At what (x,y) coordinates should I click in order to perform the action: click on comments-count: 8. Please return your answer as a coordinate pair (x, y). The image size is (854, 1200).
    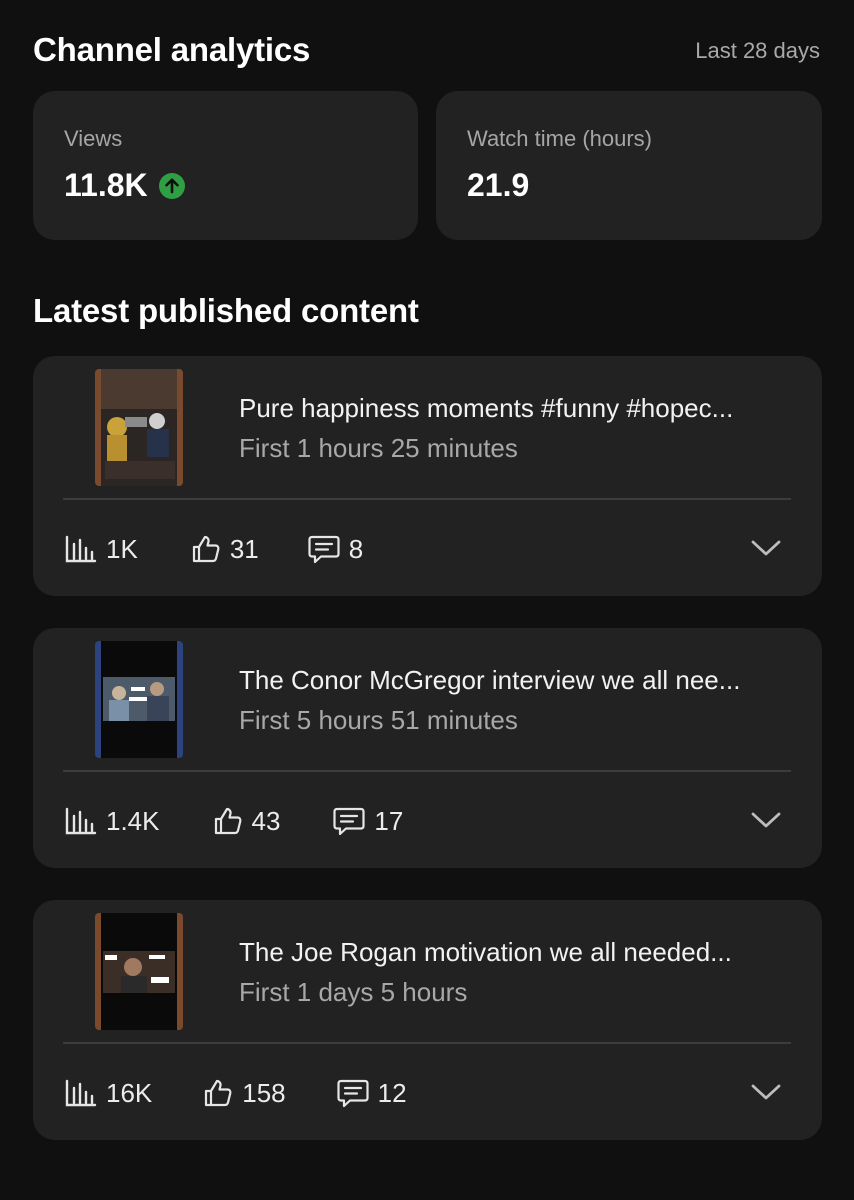
    Looking at the image, I should click on (356, 548).